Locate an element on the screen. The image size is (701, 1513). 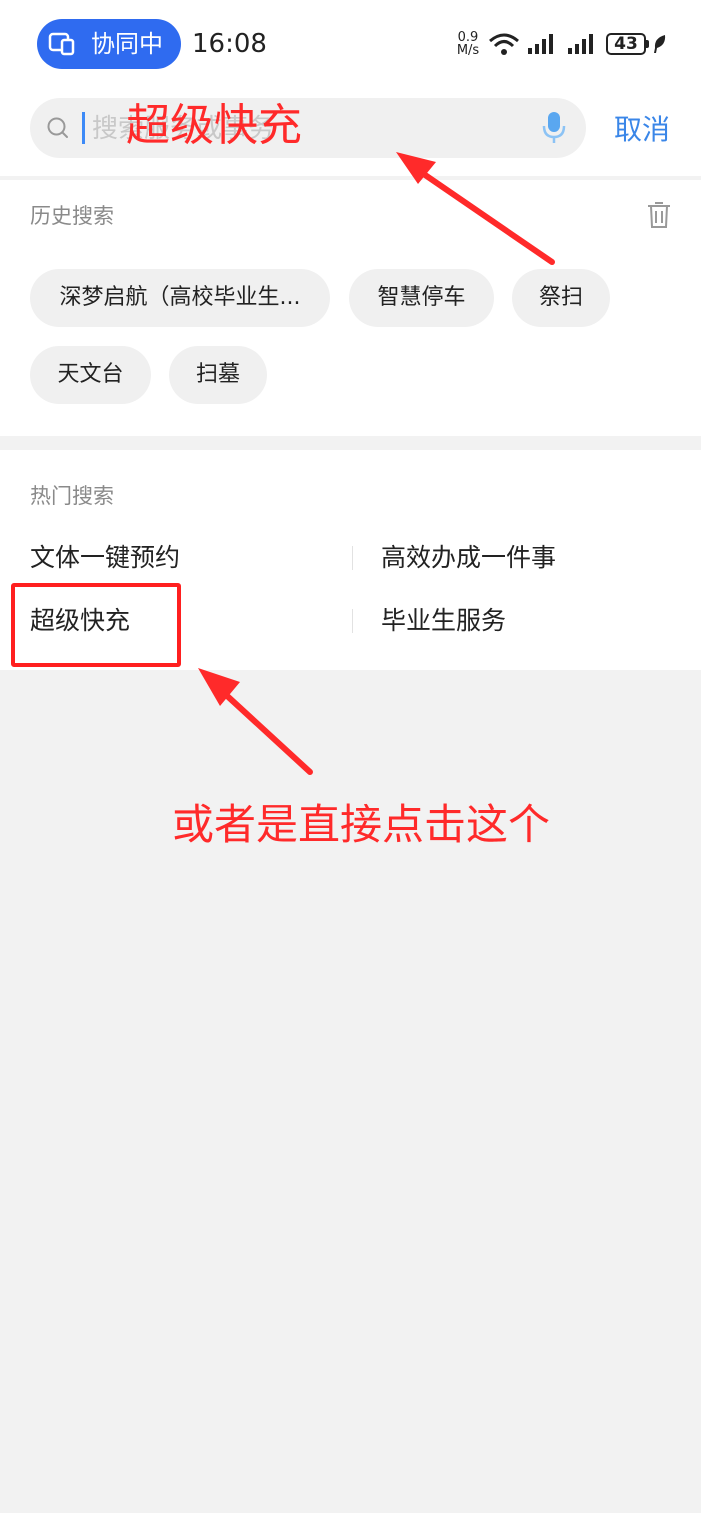
annotation-arrow-top is located at coordinates (475, 208).